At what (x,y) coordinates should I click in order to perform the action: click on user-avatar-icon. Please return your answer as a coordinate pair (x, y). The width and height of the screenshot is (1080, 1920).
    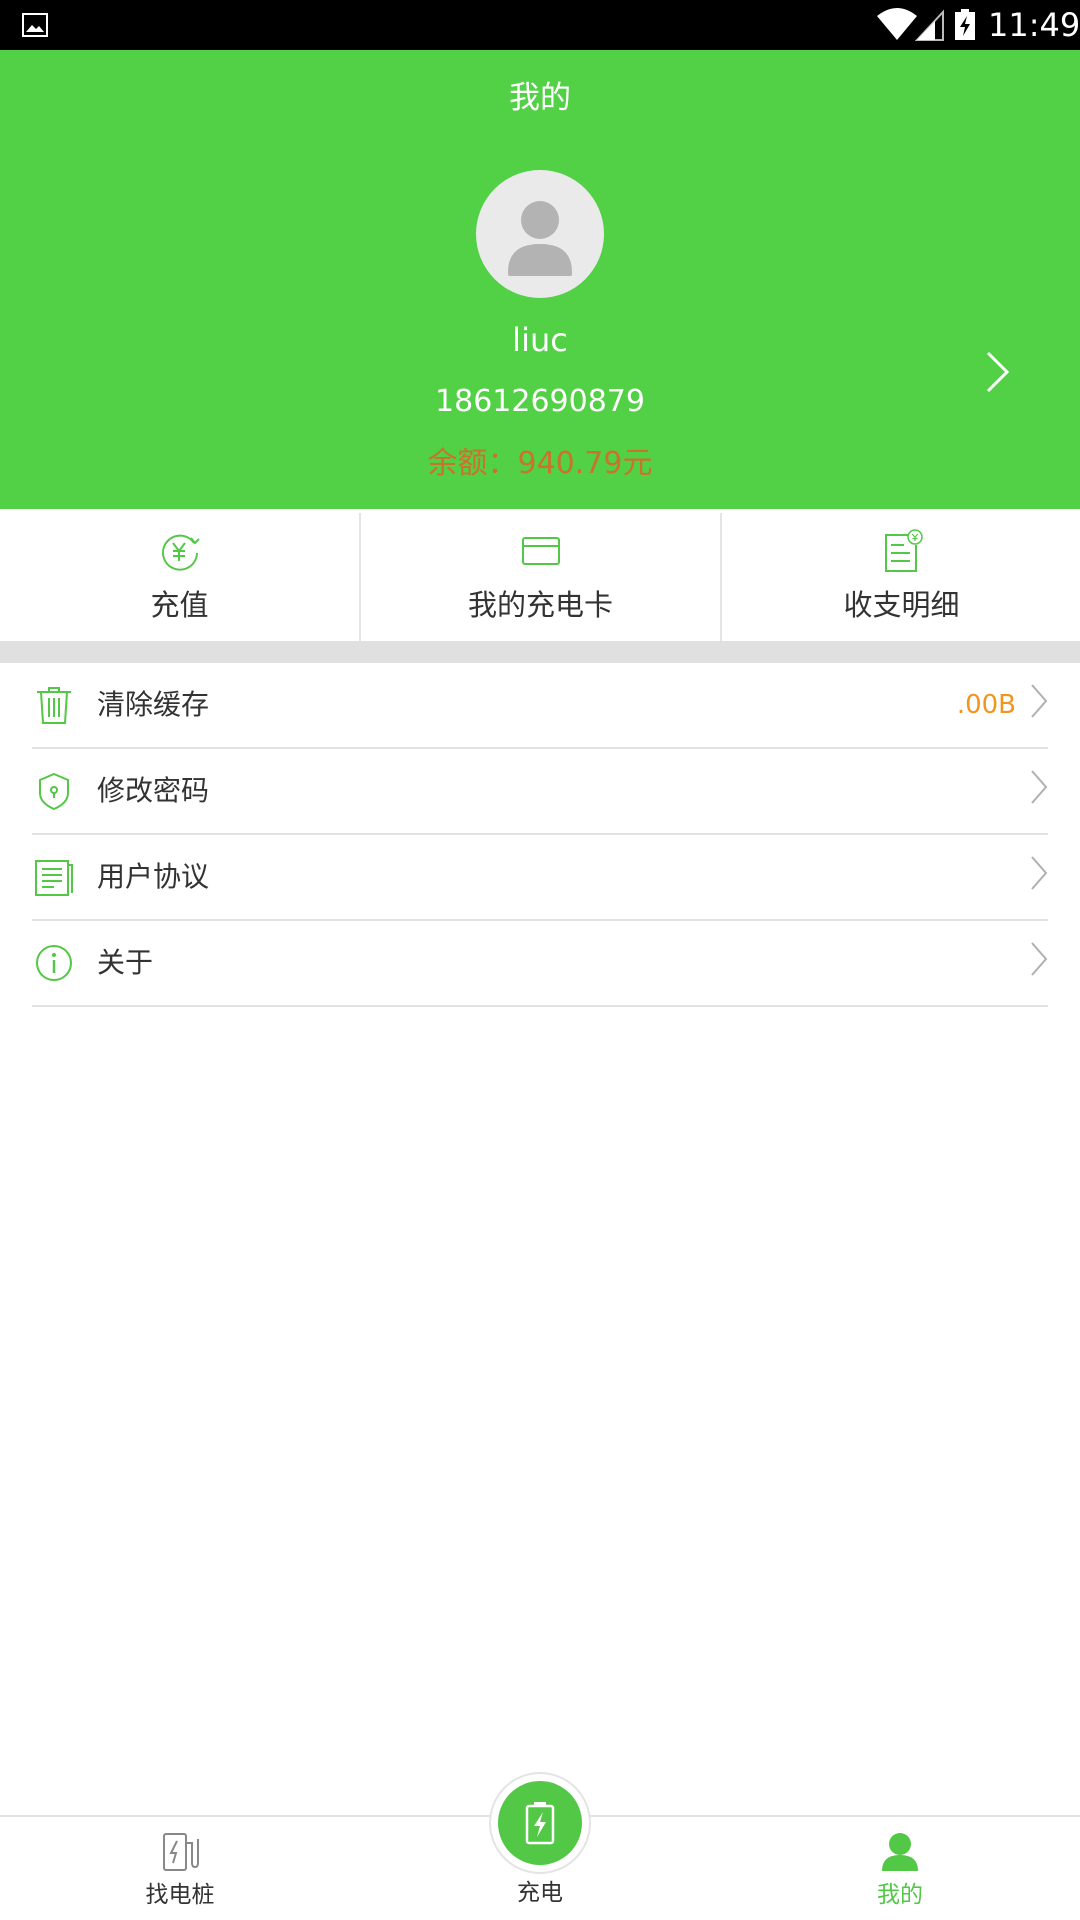
    Looking at the image, I should click on (540, 234).